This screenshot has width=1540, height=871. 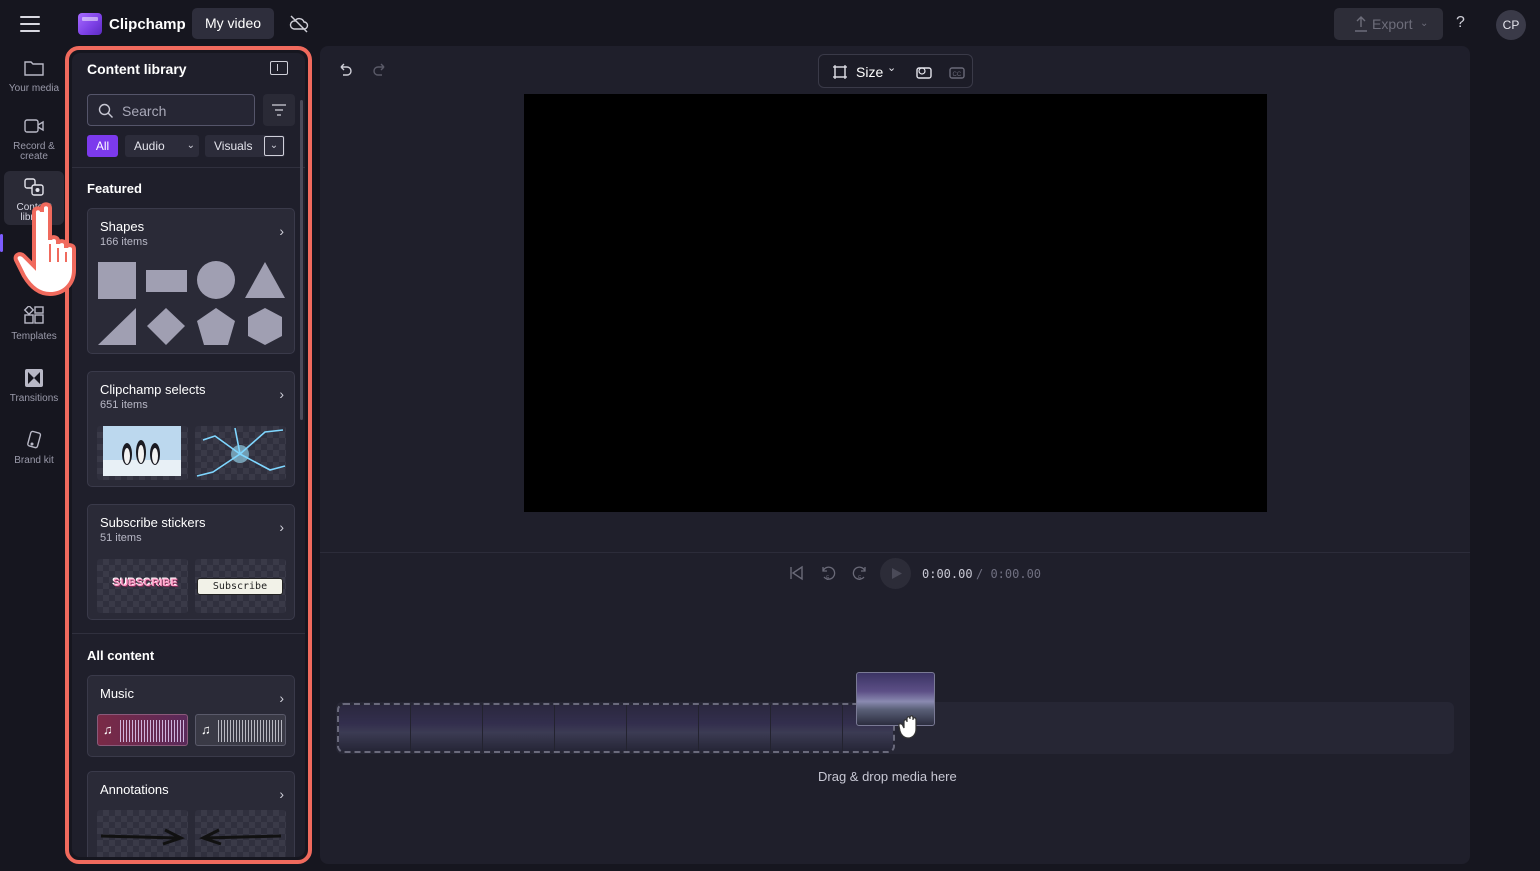 What do you see at coordinates (34, 336) in the screenshot?
I see `sidebar-item-label: Templates` at bounding box center [34, 336].